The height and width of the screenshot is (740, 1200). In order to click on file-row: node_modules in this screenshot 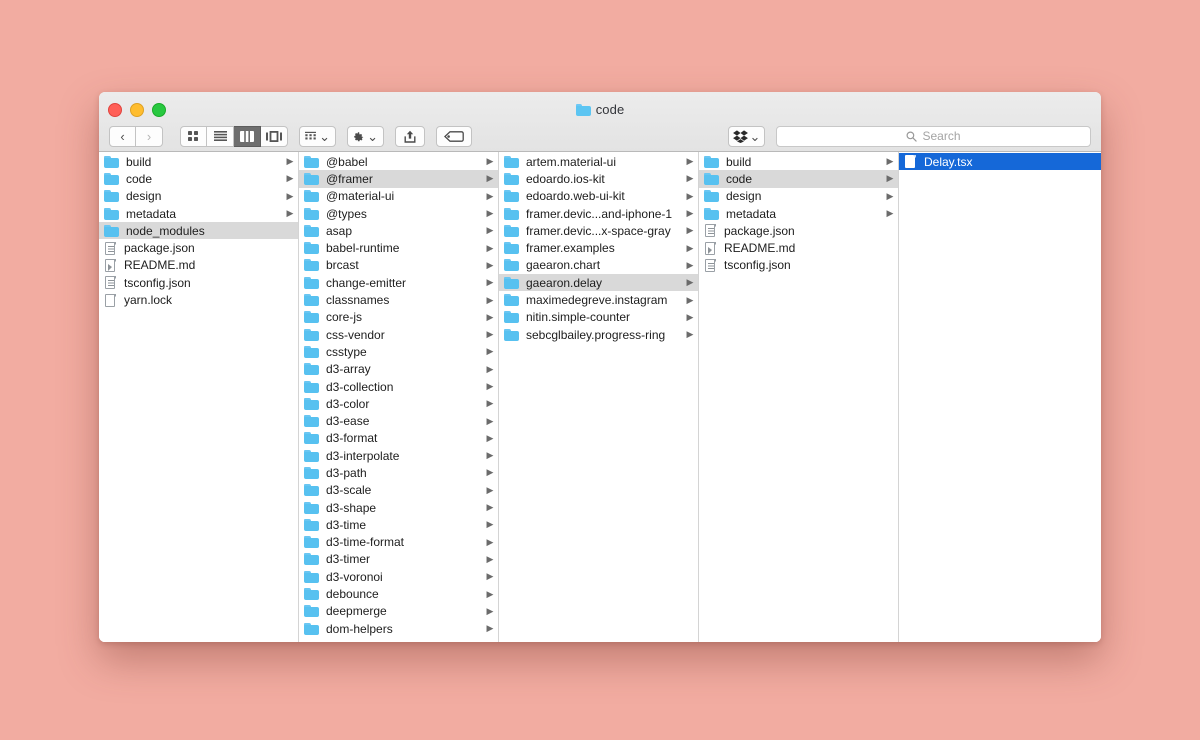, I will do `click(198, 231)`.